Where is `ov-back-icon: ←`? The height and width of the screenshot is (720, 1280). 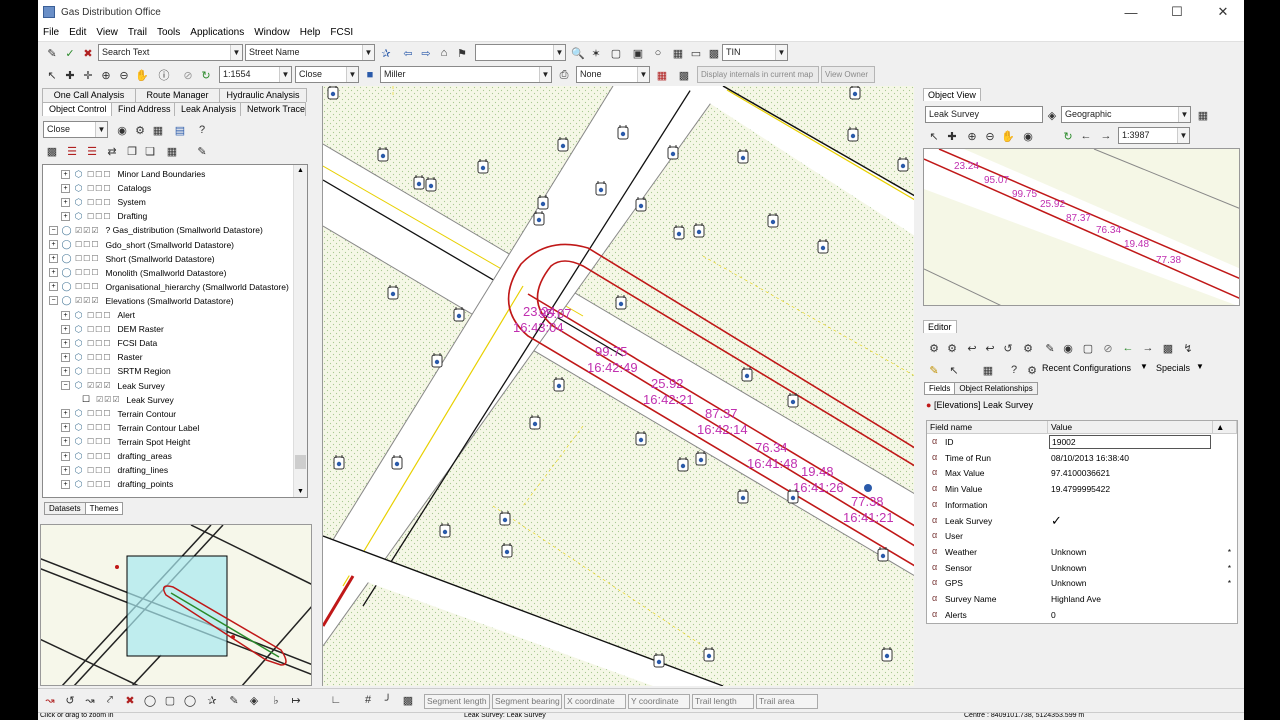
ov-back-icon: ← is located at coordinates (1086, 136).